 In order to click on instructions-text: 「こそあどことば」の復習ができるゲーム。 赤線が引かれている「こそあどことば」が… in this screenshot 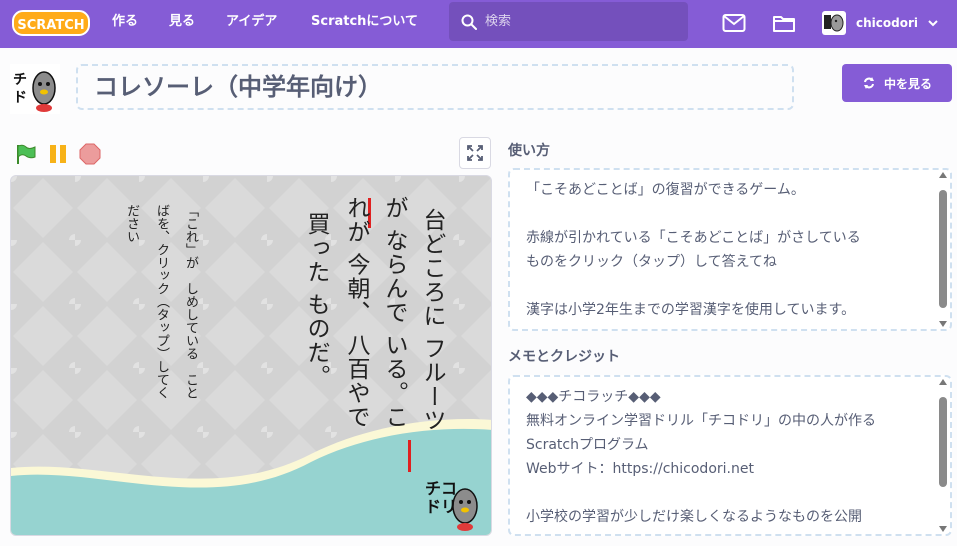, I will do `click(693, 250)`.